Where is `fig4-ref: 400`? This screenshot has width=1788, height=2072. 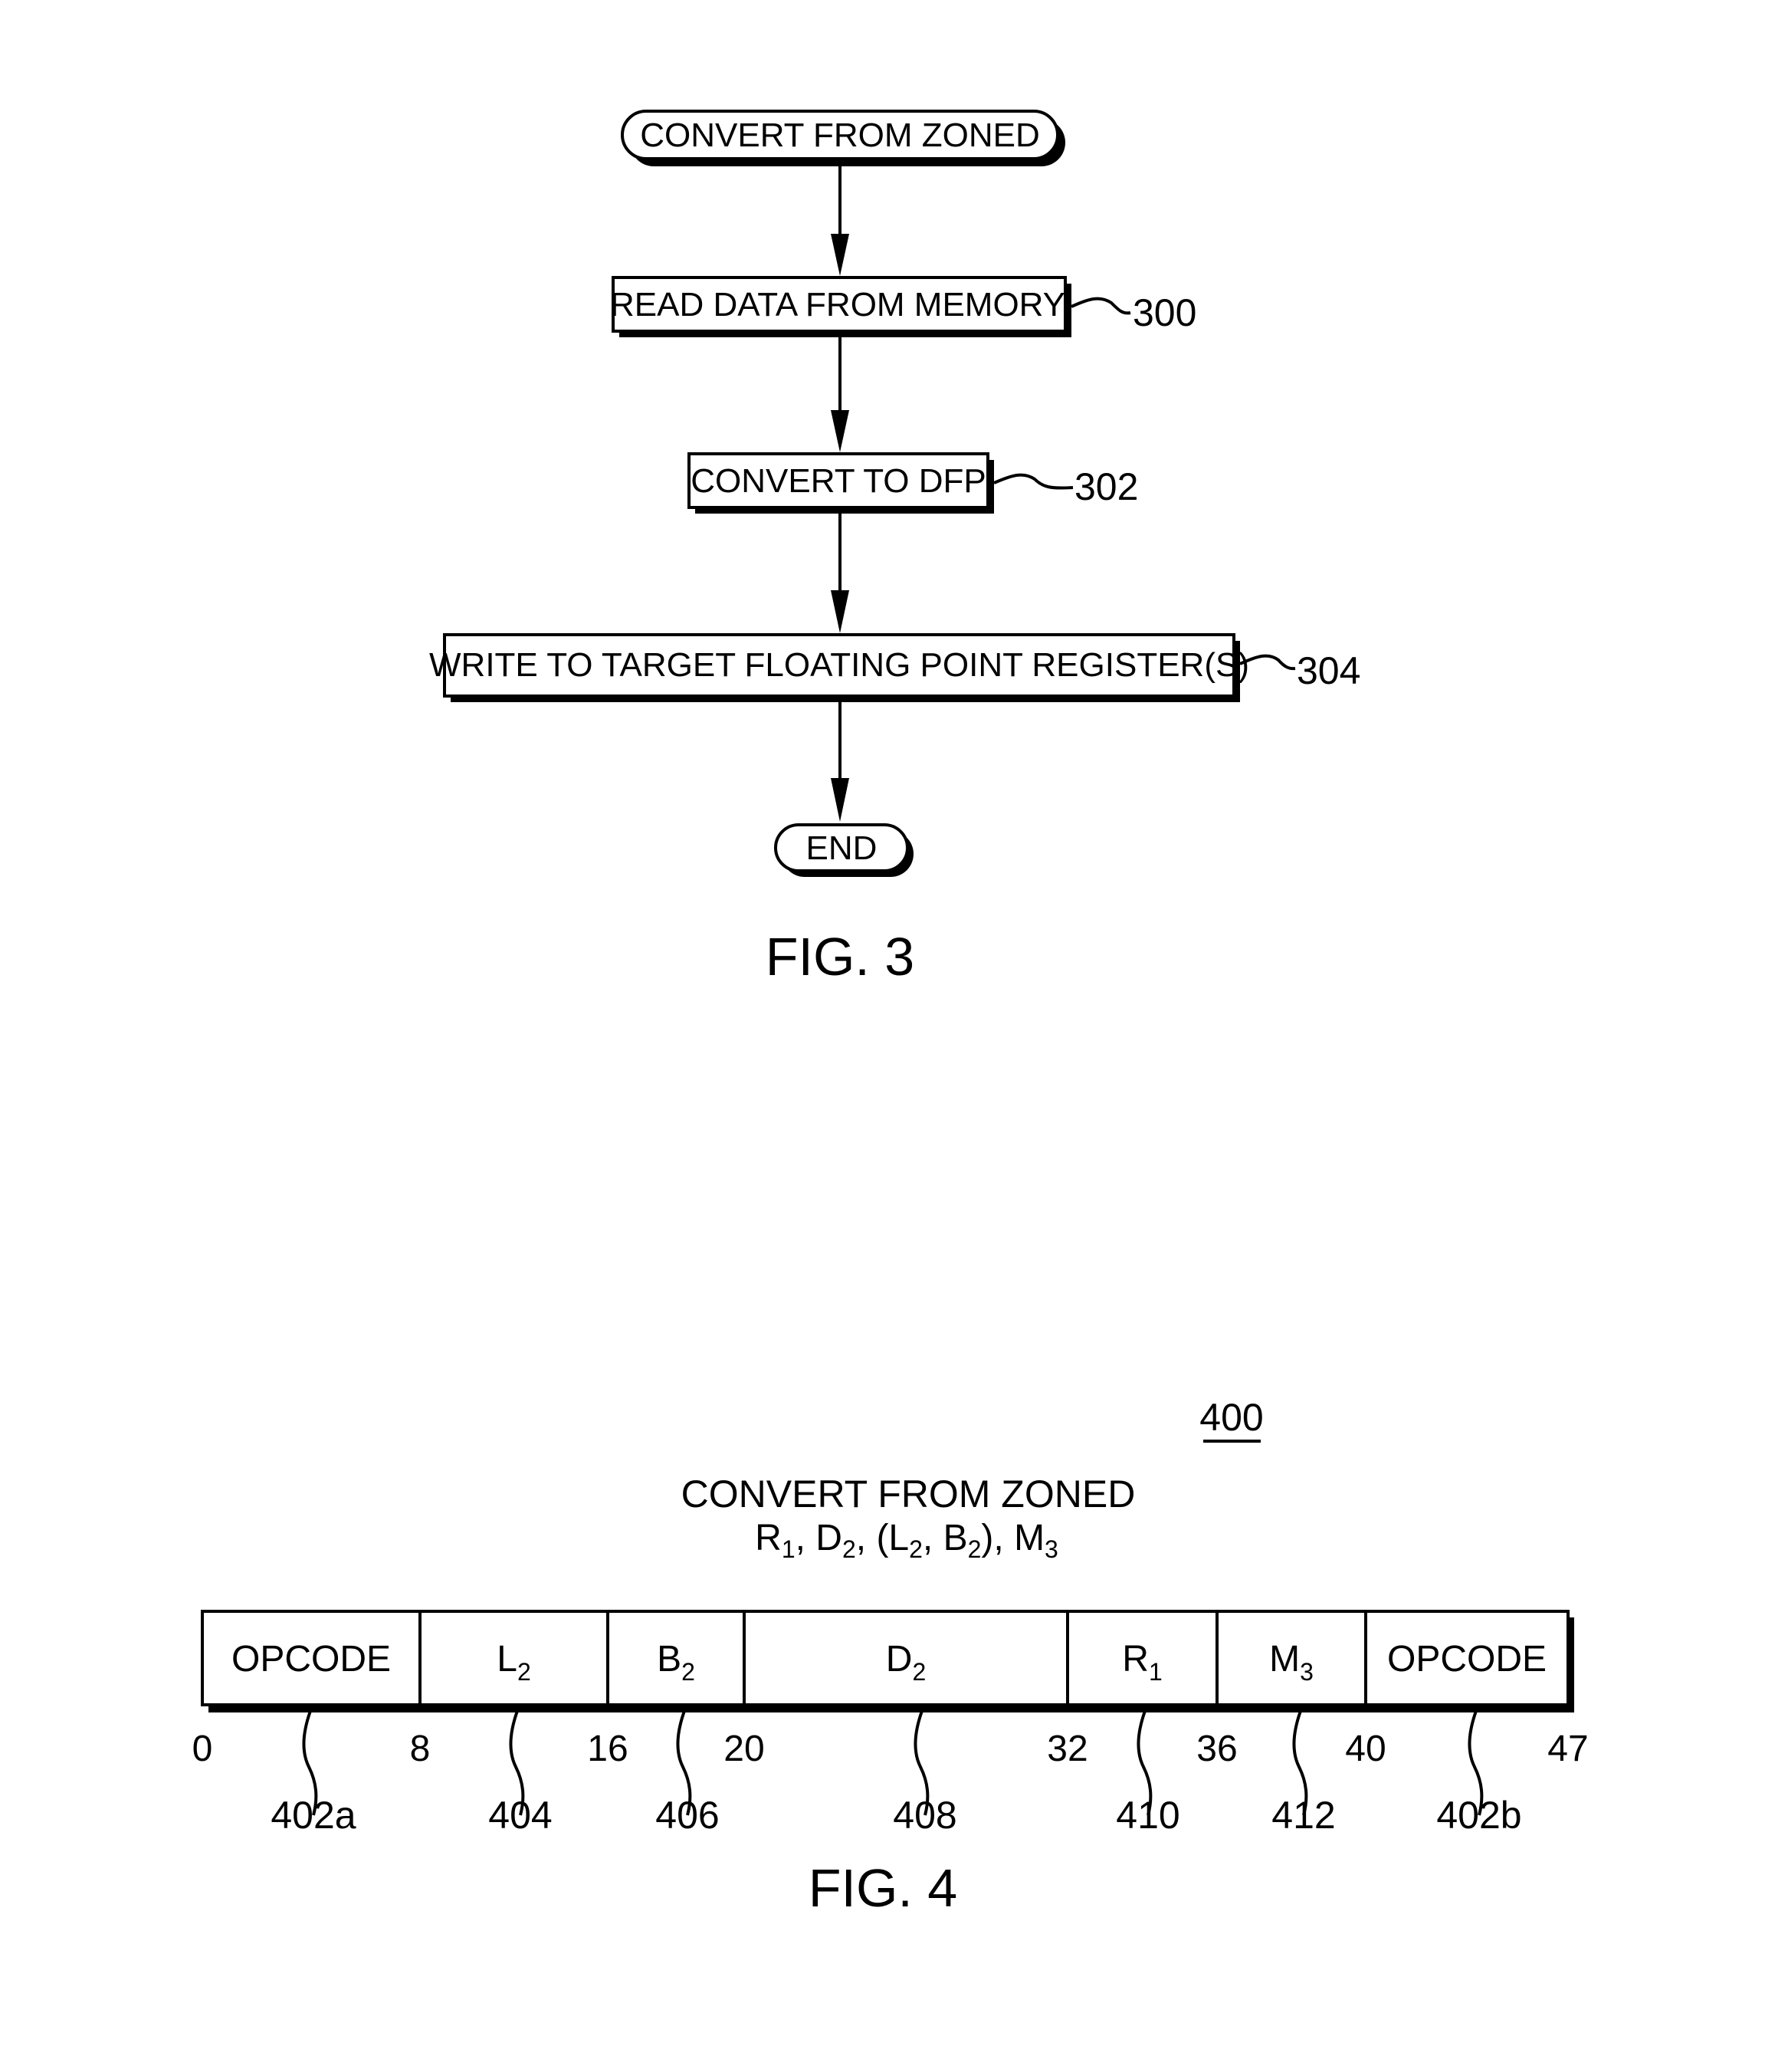
fig4-ref: 400 is located at coordinates (1231, 1417).